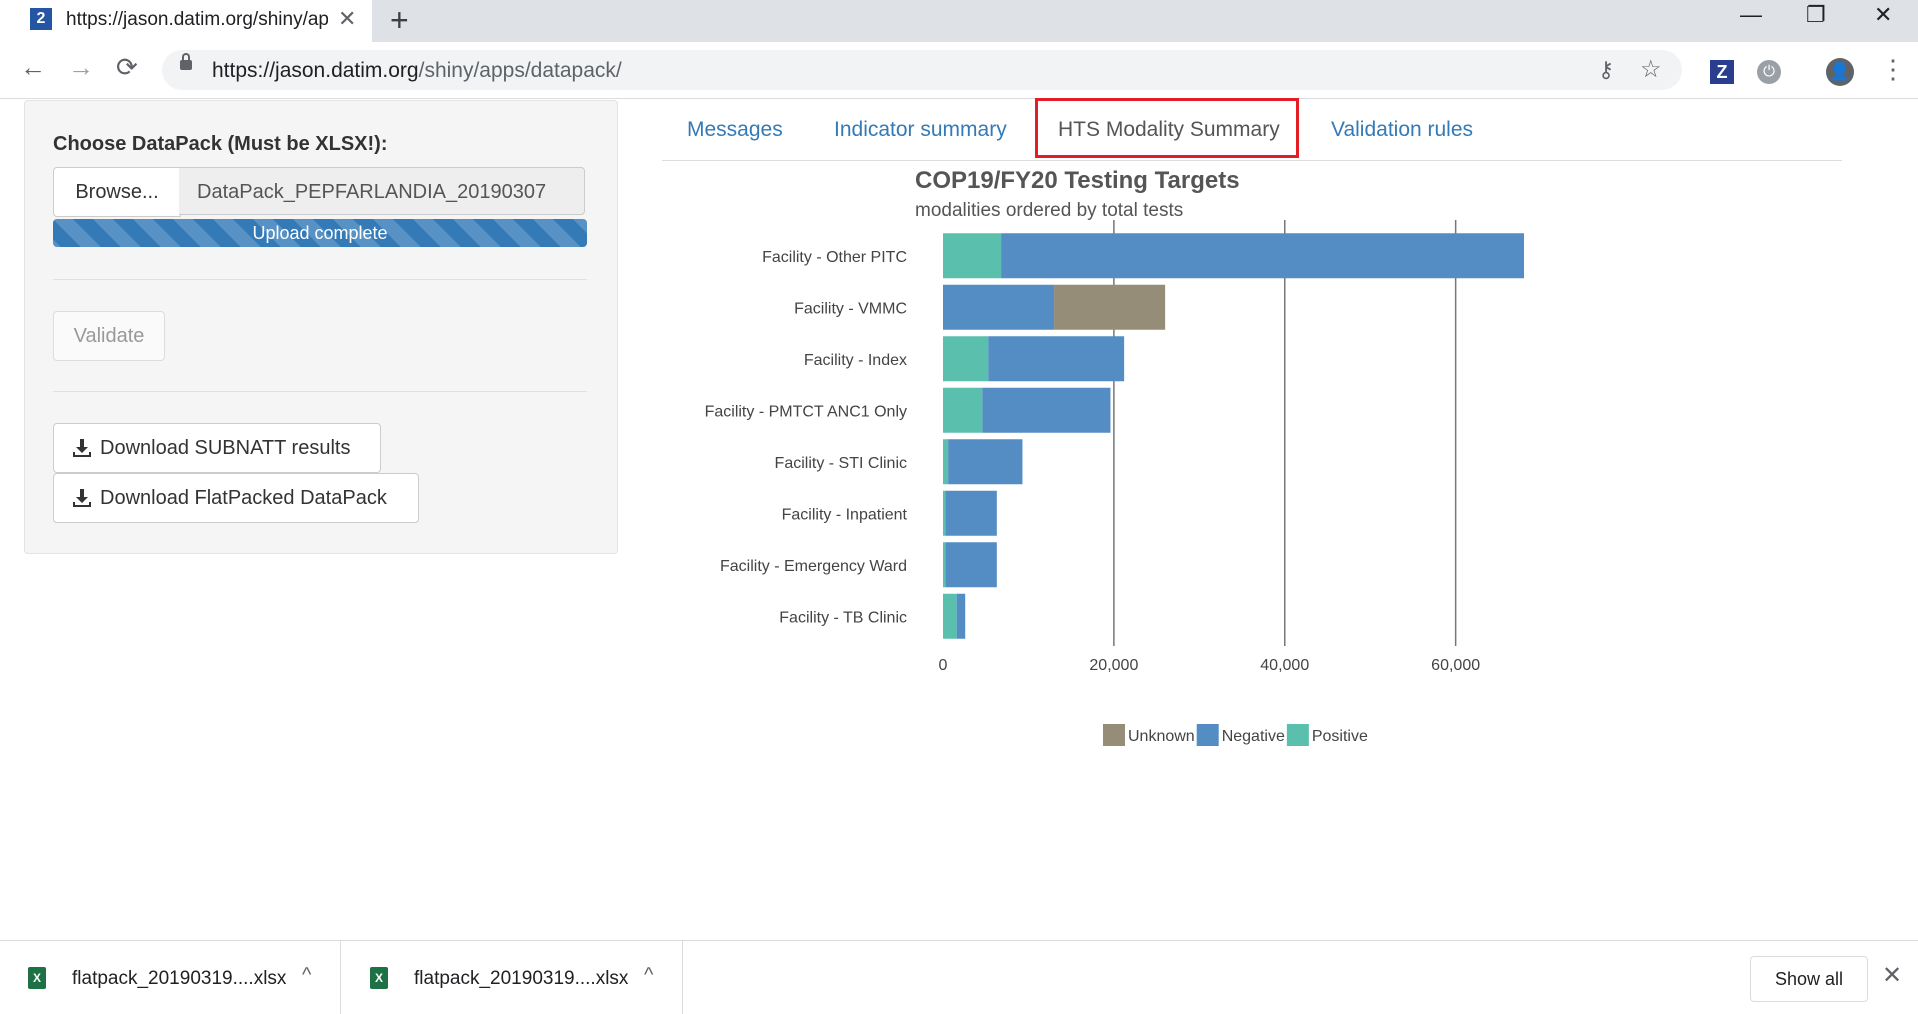 This screenshot has width=1918, height=1014. What do you see at coordinates (1167, 128) in the screenshot?
I see `active-tab-highlight` at bounding box center [1167, 128].